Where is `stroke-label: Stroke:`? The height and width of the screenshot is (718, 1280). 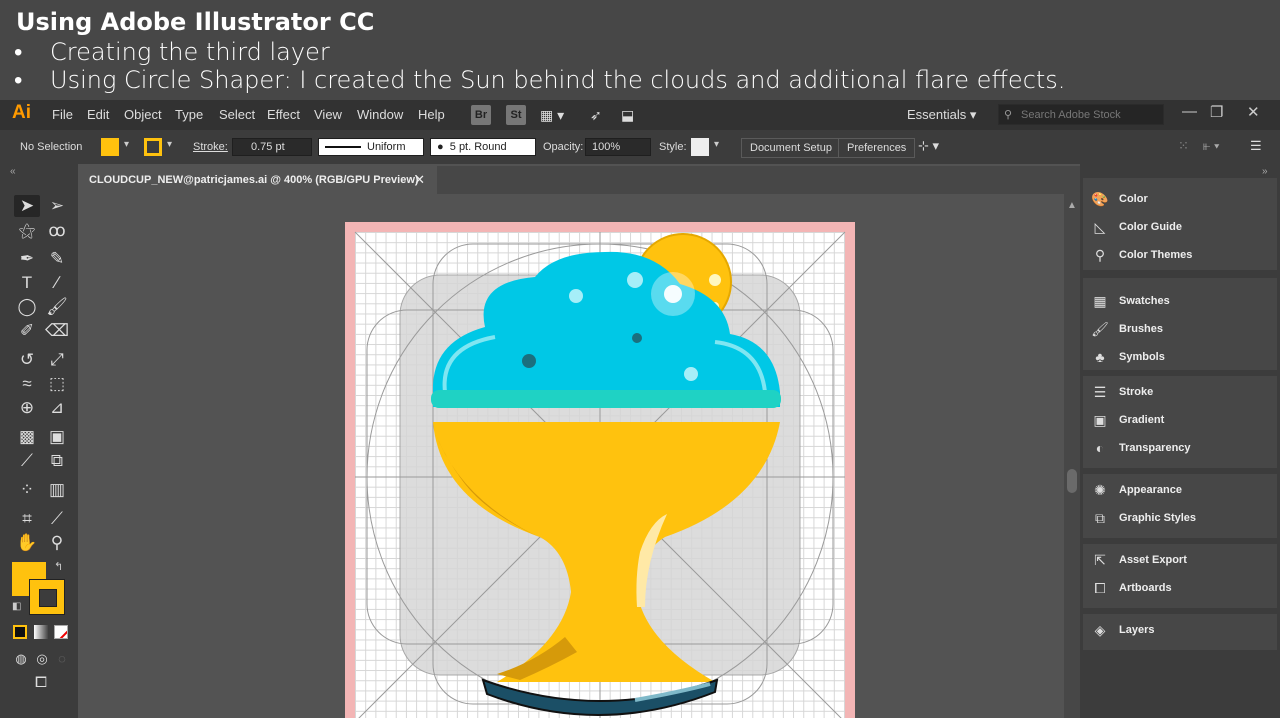 stroke-label: Stroke: is located at coordinates (210, 147).